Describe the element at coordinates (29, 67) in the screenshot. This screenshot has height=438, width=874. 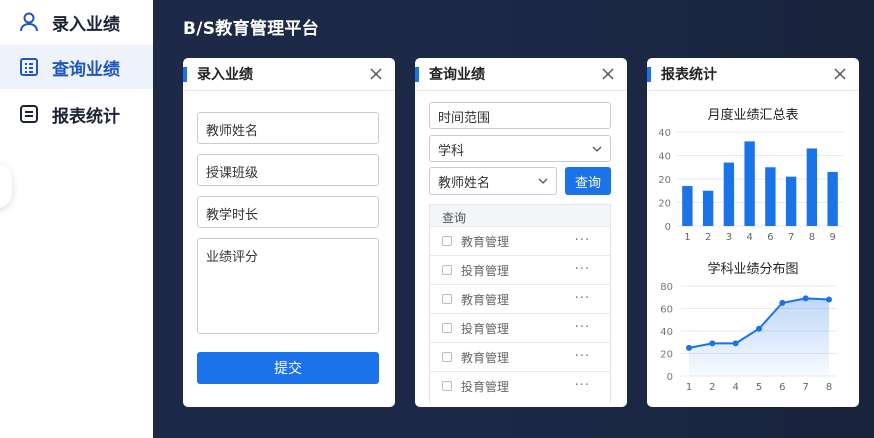
I see `table-doc-icon` at that location.